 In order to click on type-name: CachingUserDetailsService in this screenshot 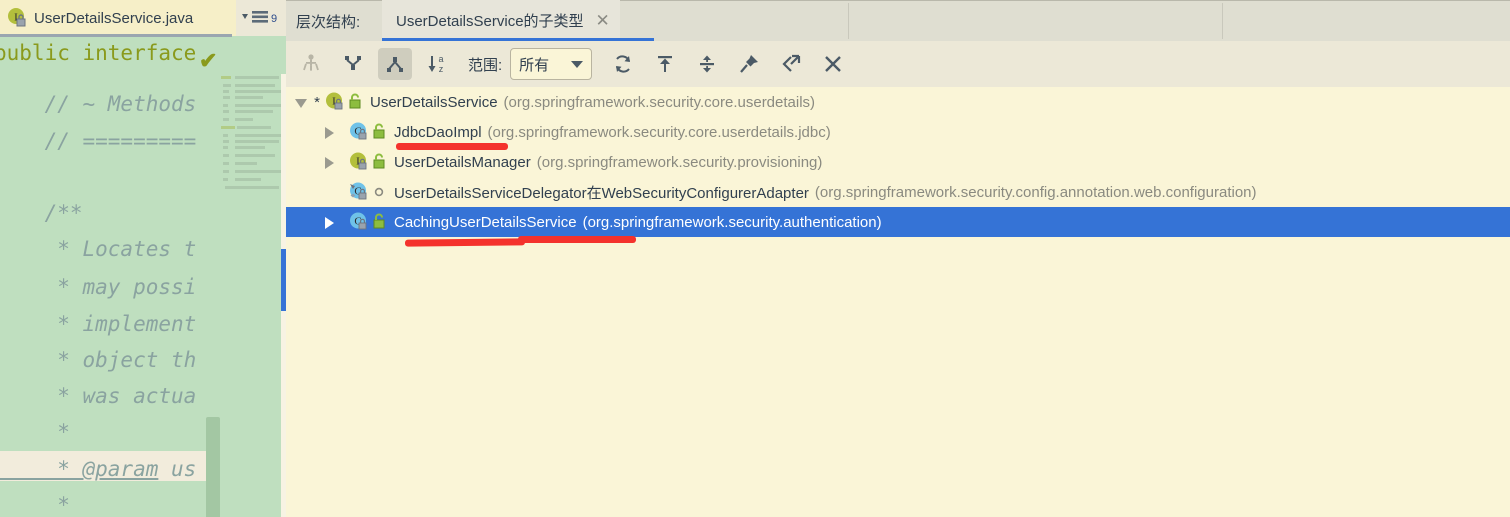, I will do `click(485, 222)`.